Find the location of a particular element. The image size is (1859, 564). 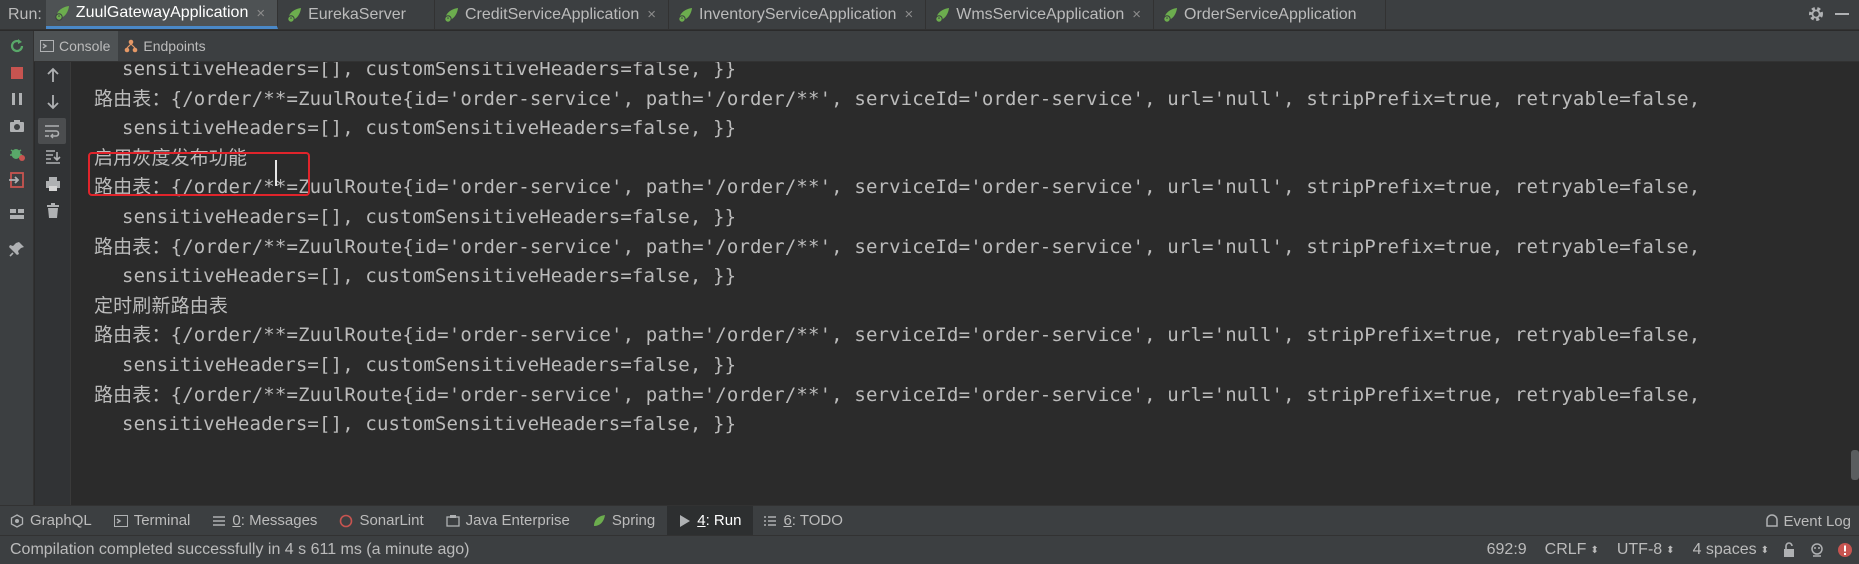

inspector-icon is located at coordinates (1817, 550).